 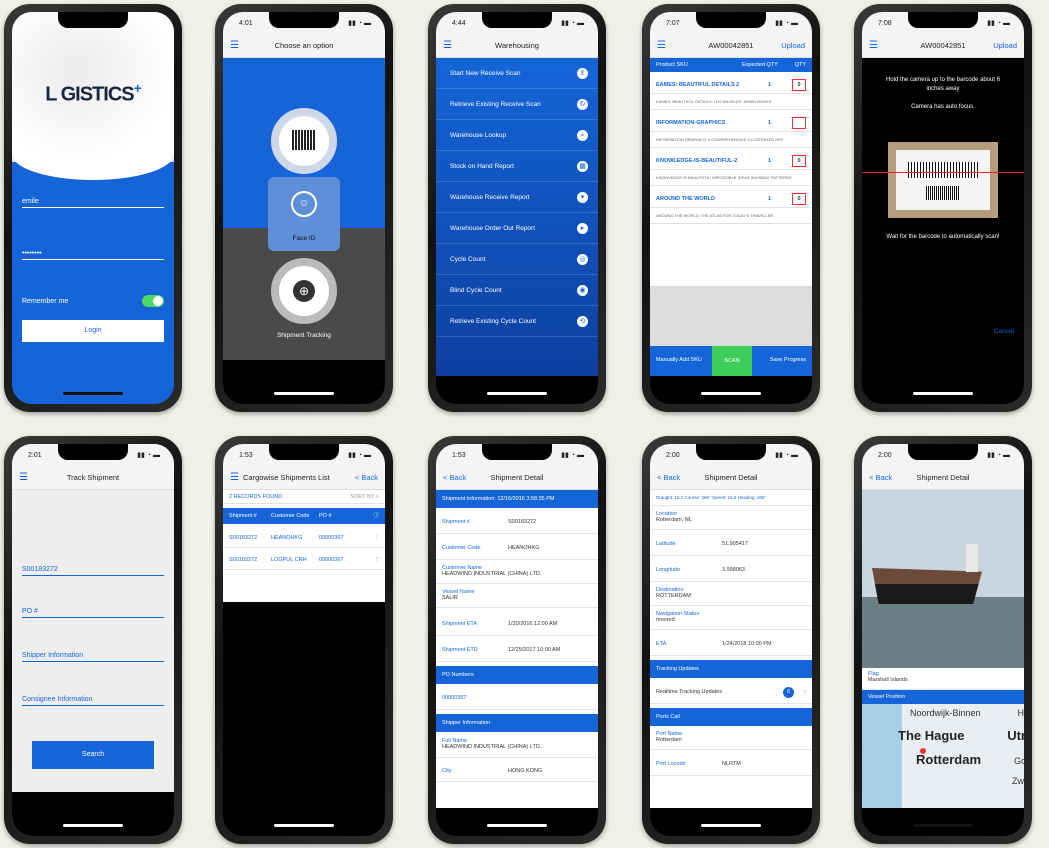 What do you see at coordinates (788, 360) in the screenshot?
I see `save-progress-button: Save Progress` at bounding box center [788, 360].